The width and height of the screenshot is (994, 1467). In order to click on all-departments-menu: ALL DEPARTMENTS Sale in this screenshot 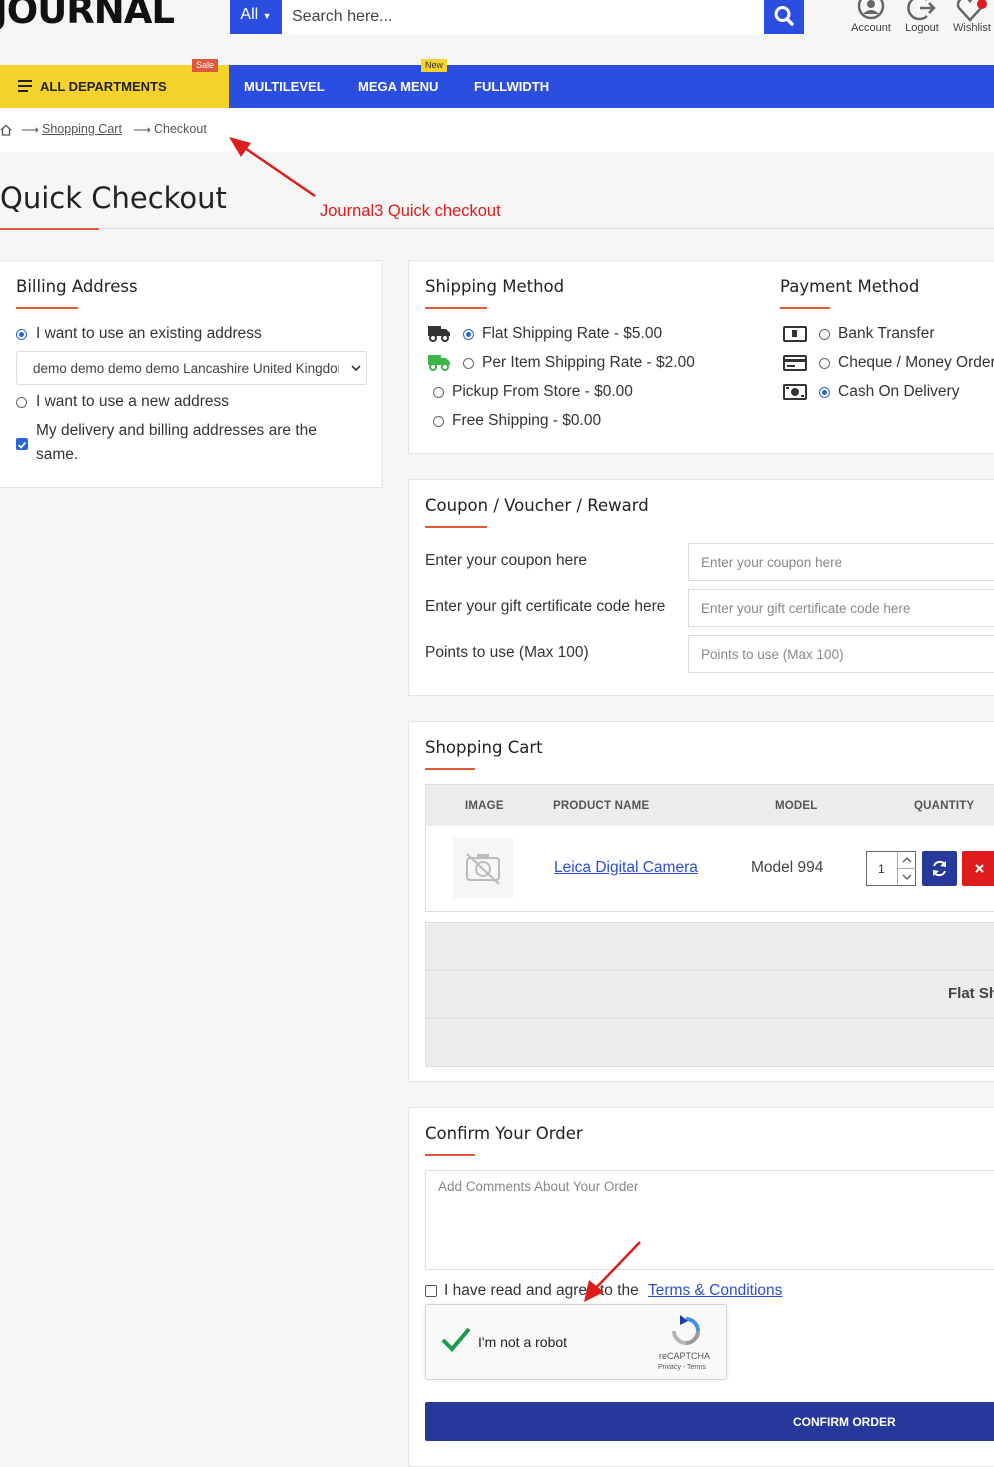, I will do `click(114, 83)`.